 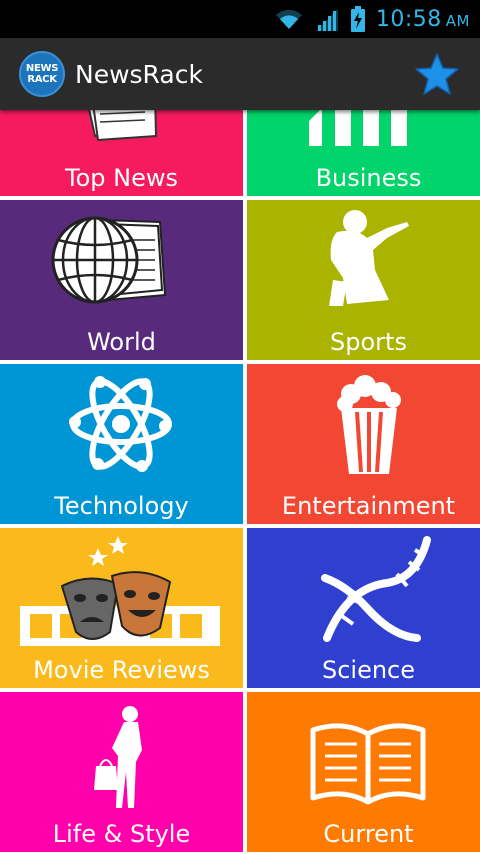 I want to click on tile-entertainment: Entertainment, so click(x=363, y=444).